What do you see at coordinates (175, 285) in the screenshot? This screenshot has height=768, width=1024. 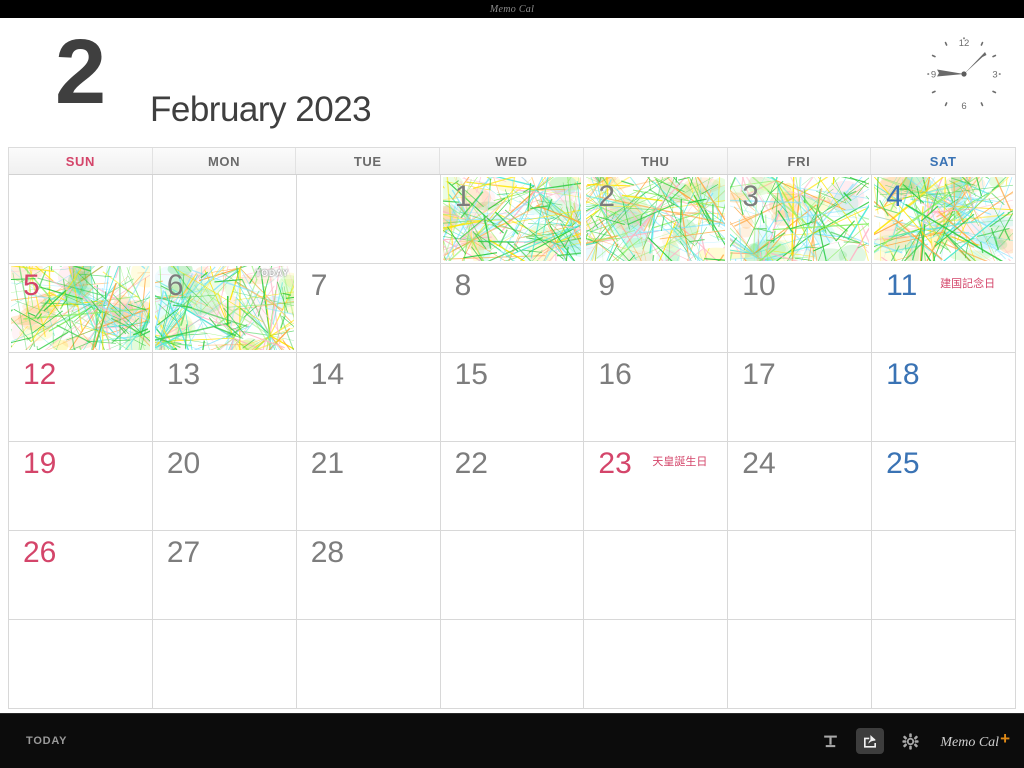 I see `day-number: 6` at bounding box center [175, 285].